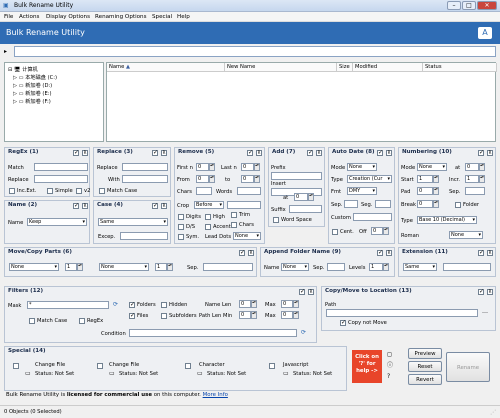  I want to click on movecopy-sep-input, so click(228, 267).